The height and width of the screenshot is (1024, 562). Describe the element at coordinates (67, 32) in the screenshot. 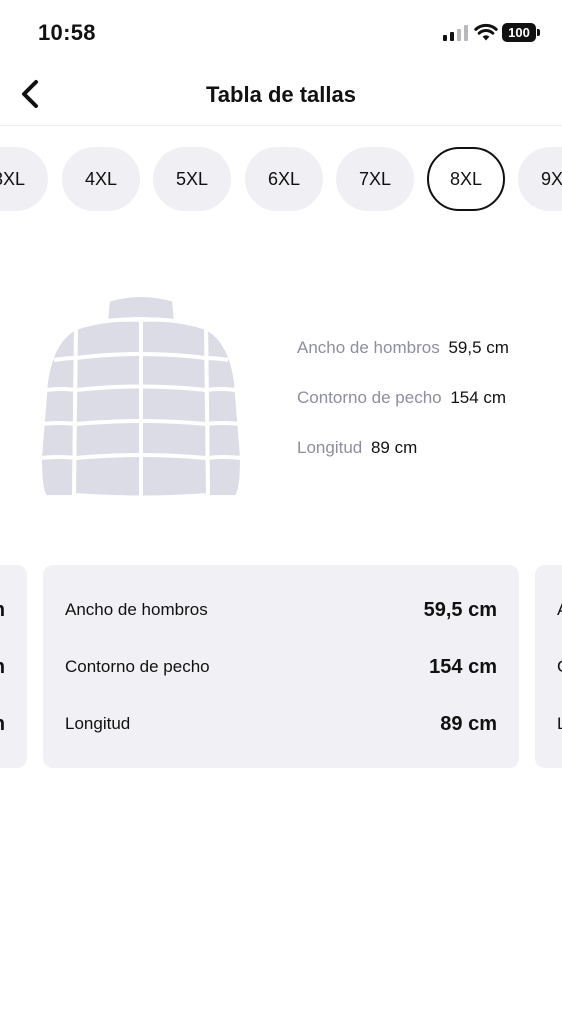

I see `status-time: 10:58` at that location.